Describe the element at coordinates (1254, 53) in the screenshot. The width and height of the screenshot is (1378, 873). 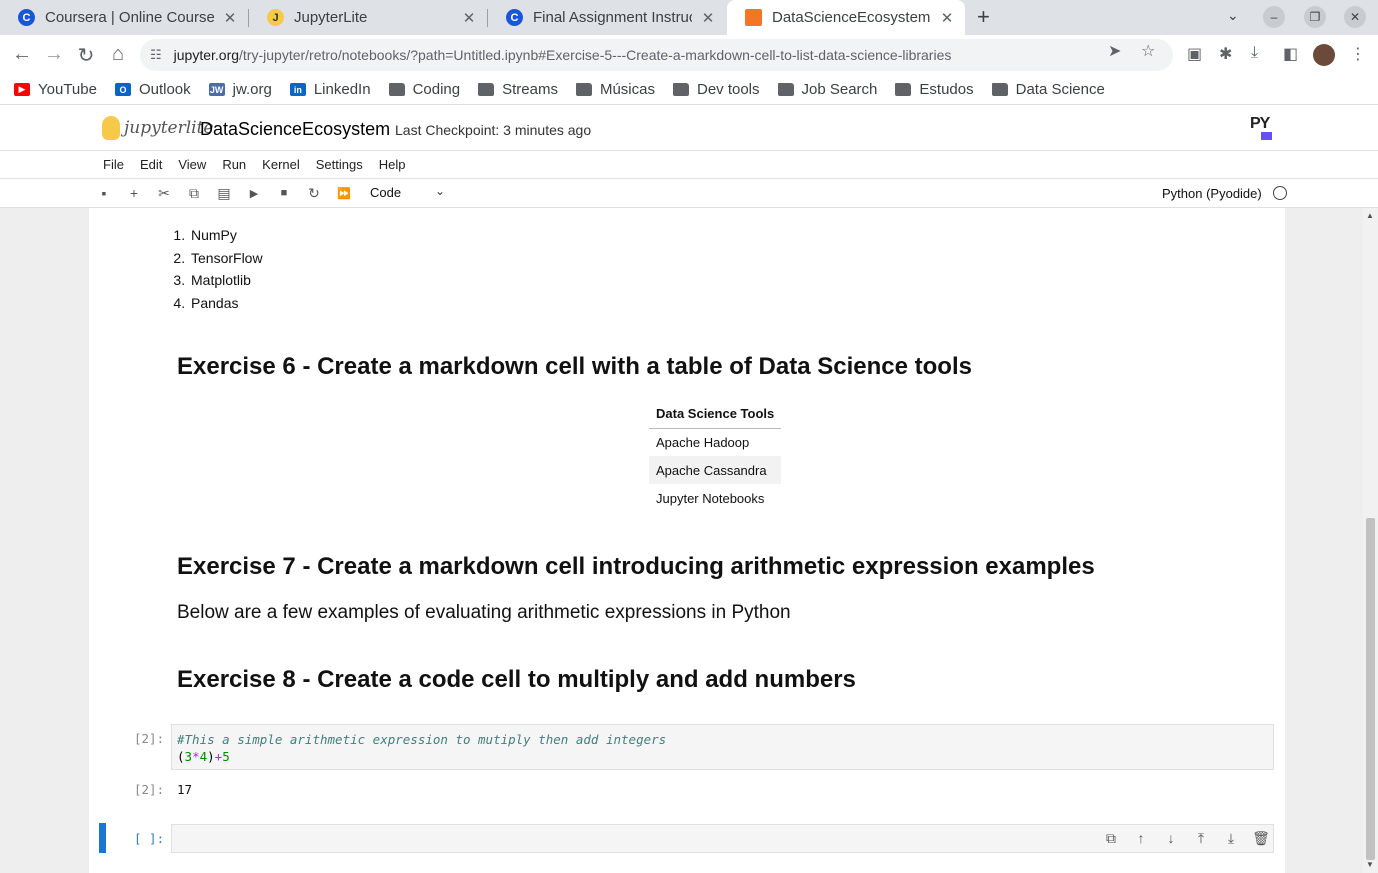
I see `download-icon: ⤓` at that location.